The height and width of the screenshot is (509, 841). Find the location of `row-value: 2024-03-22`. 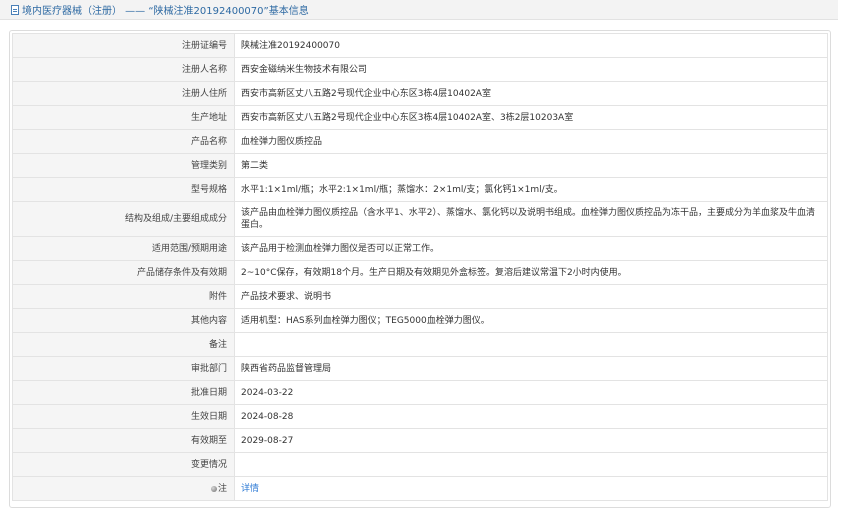

row-value: 2024-03-22 is located at coordinates (531, 392).